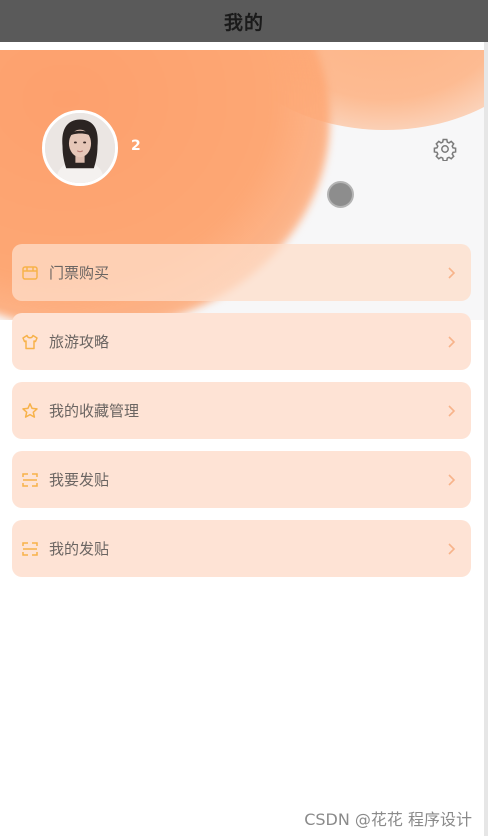 The width and height of the screenshot is (488, 836). What do you see at coordinates (241, 548) in the screenshot?
I see `menu-item-my-posts: 我的发贴` at bounding box center [241, 548].